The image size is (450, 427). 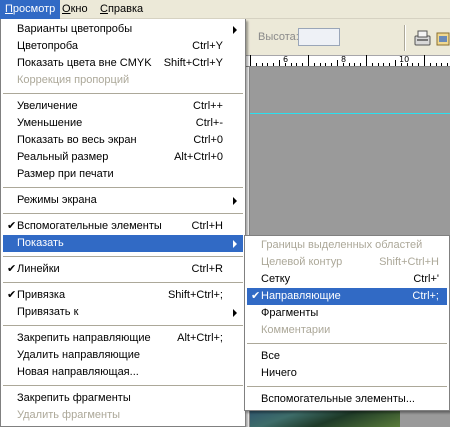 What do you see at coordinates (57, 200) in the screenshot?
I see `menu-item-label: Режимы экрана` at bounding box center [57, 200].